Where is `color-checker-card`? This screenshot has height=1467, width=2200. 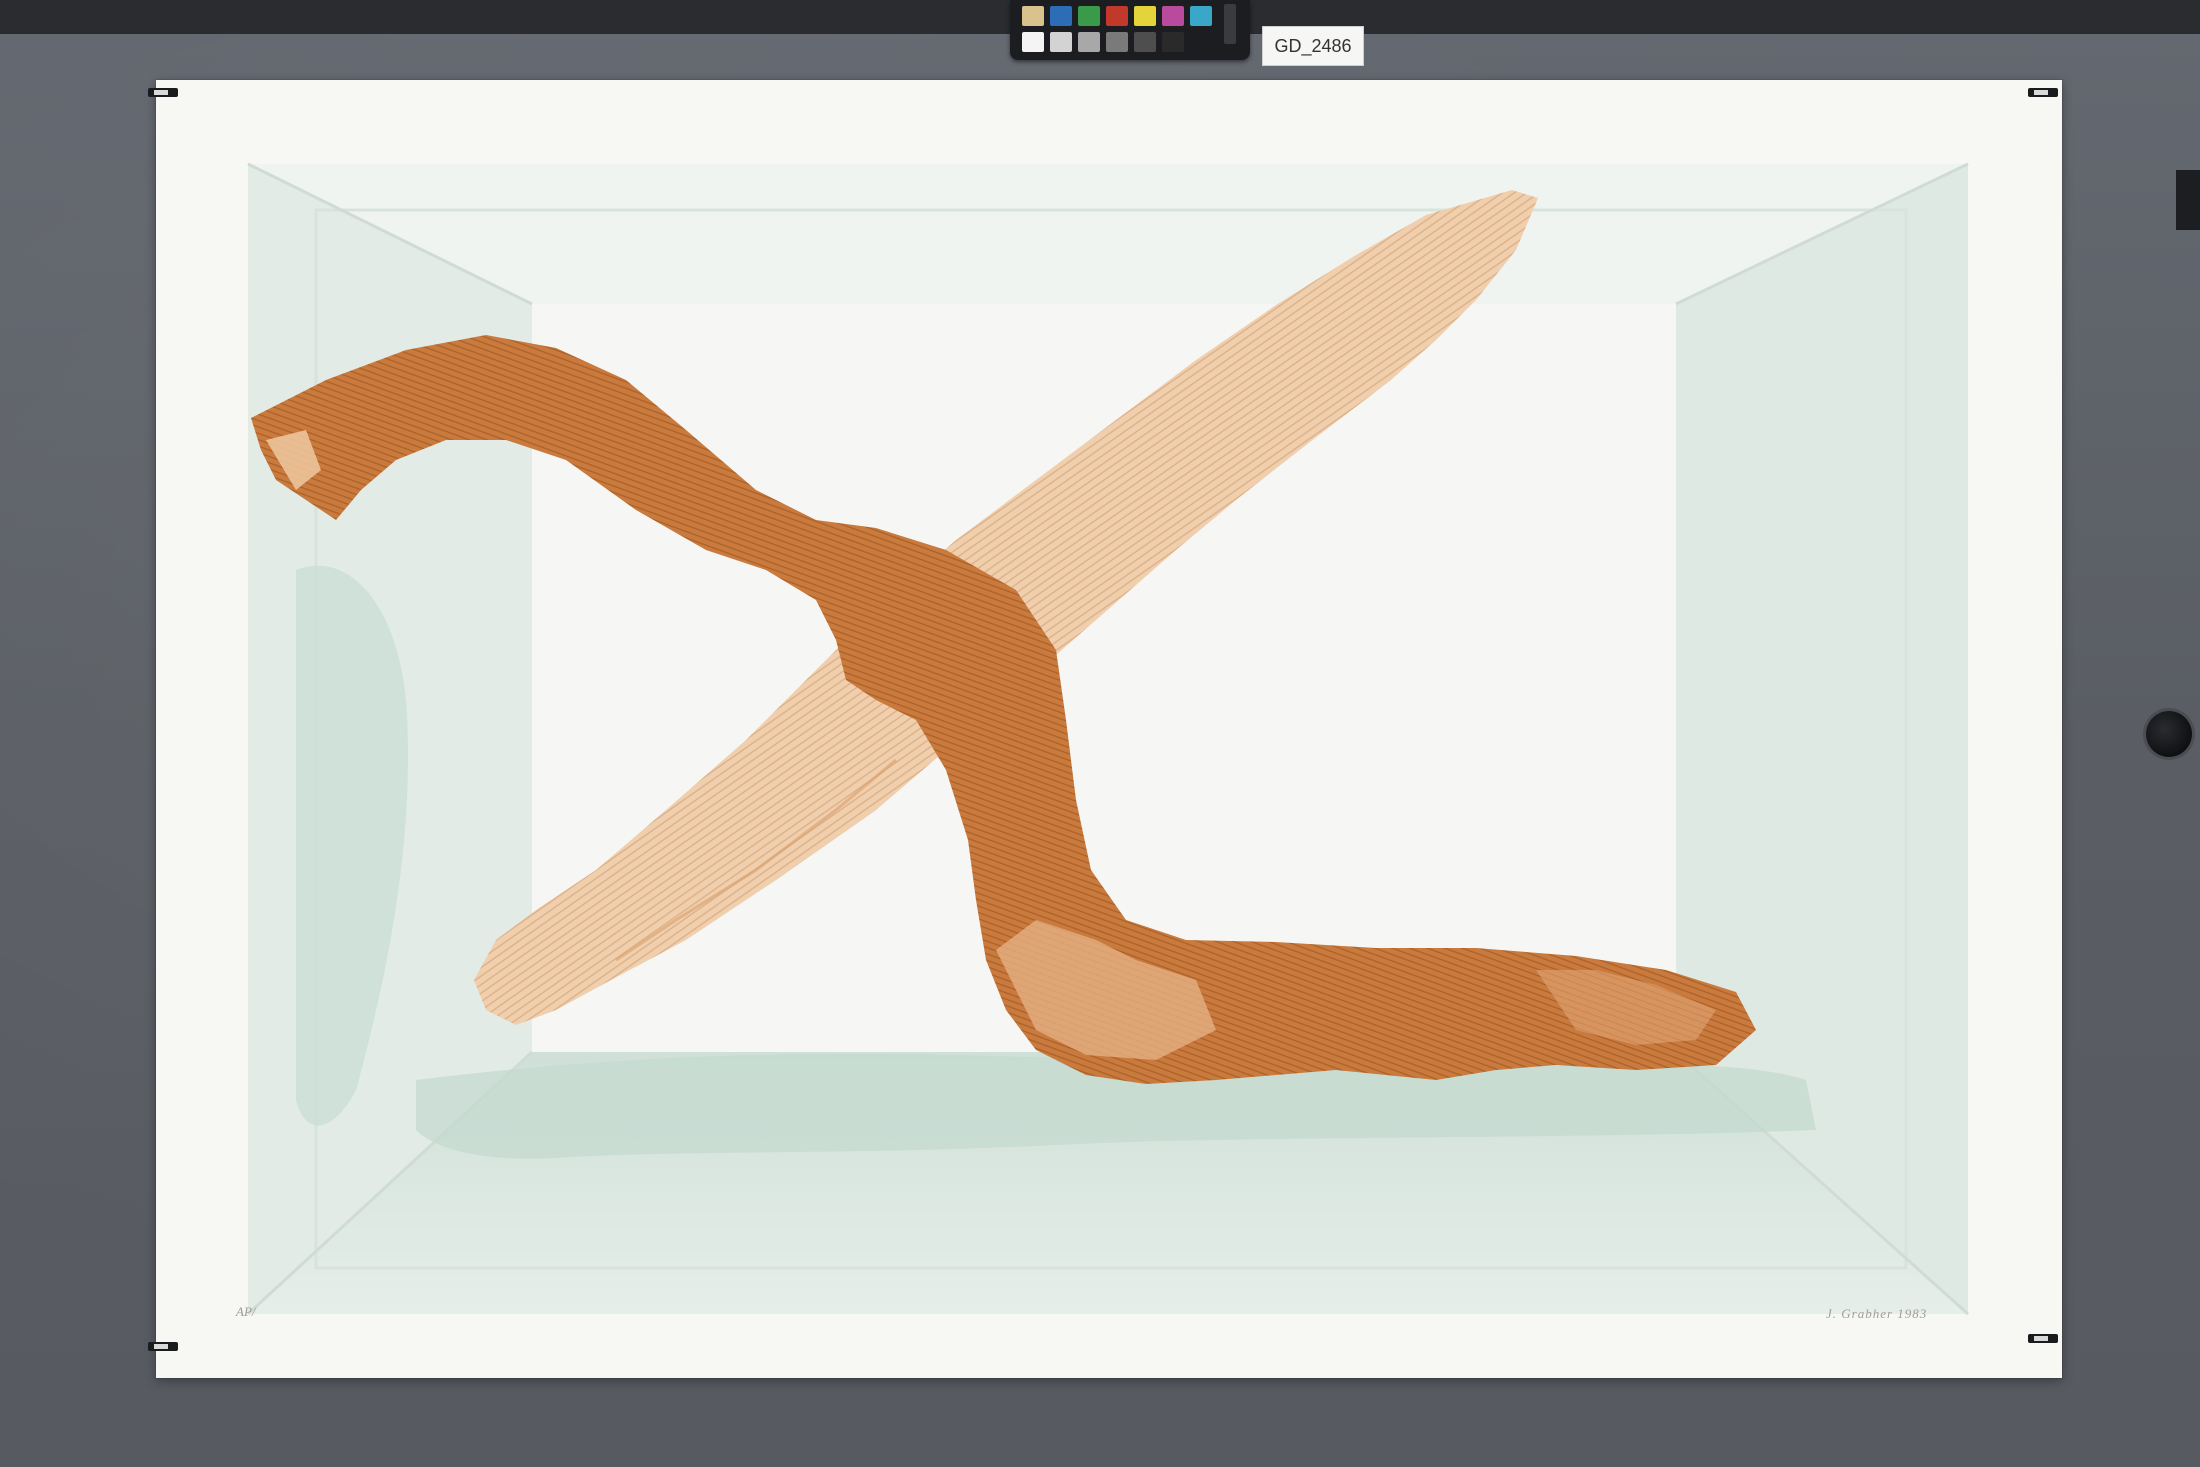 color-checker-card is located at coordinates (1130, 30).